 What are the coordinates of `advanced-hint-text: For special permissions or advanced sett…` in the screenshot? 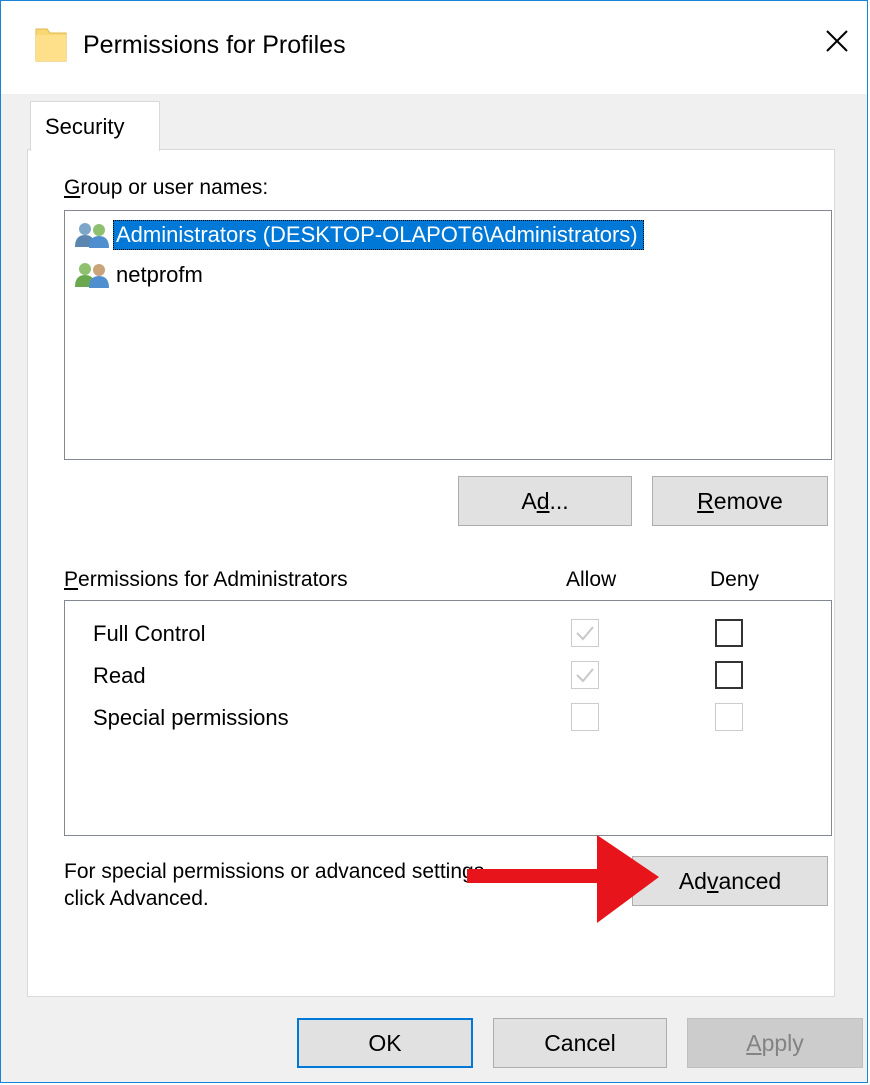 It's located at (277, 885).